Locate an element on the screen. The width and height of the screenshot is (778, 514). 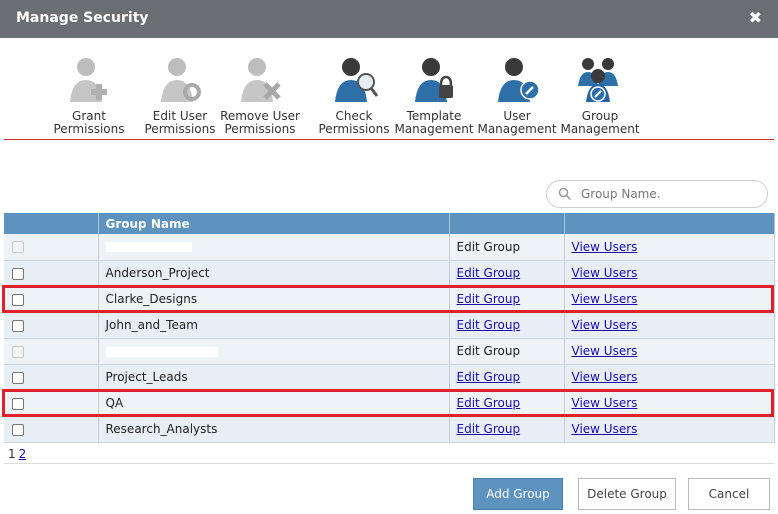
group-name-cell: John_and_Team is located at coordinates (274, 325).